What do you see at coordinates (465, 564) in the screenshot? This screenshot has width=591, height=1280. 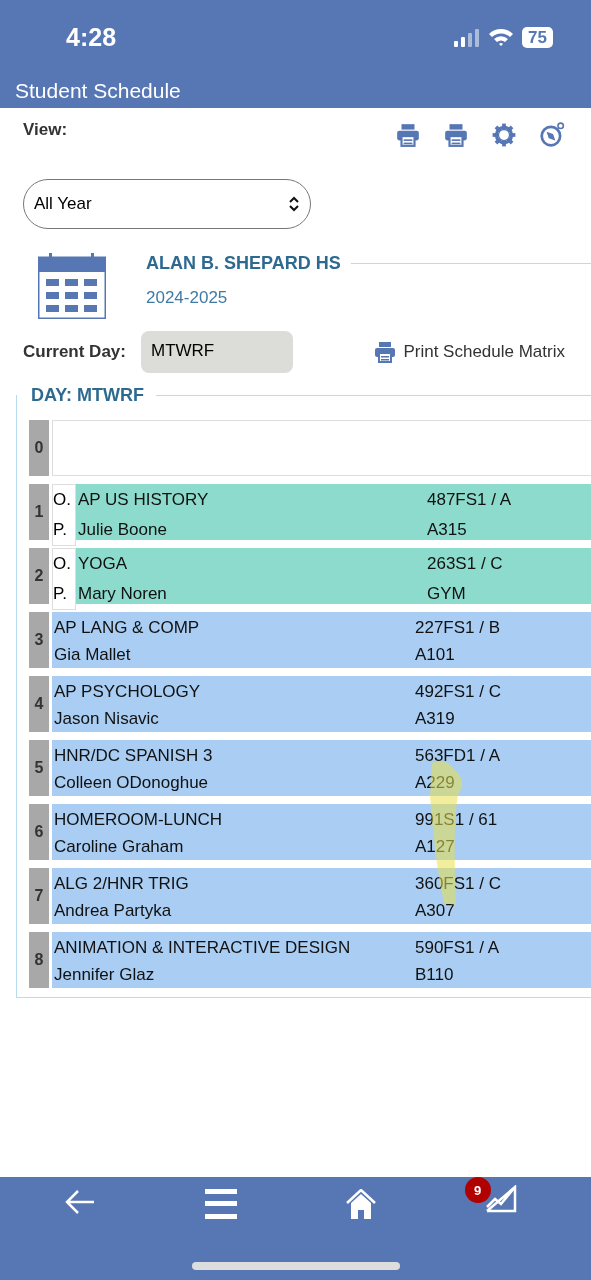 I see `section-code: 263S1 / C` at bounding box center [465, 564].